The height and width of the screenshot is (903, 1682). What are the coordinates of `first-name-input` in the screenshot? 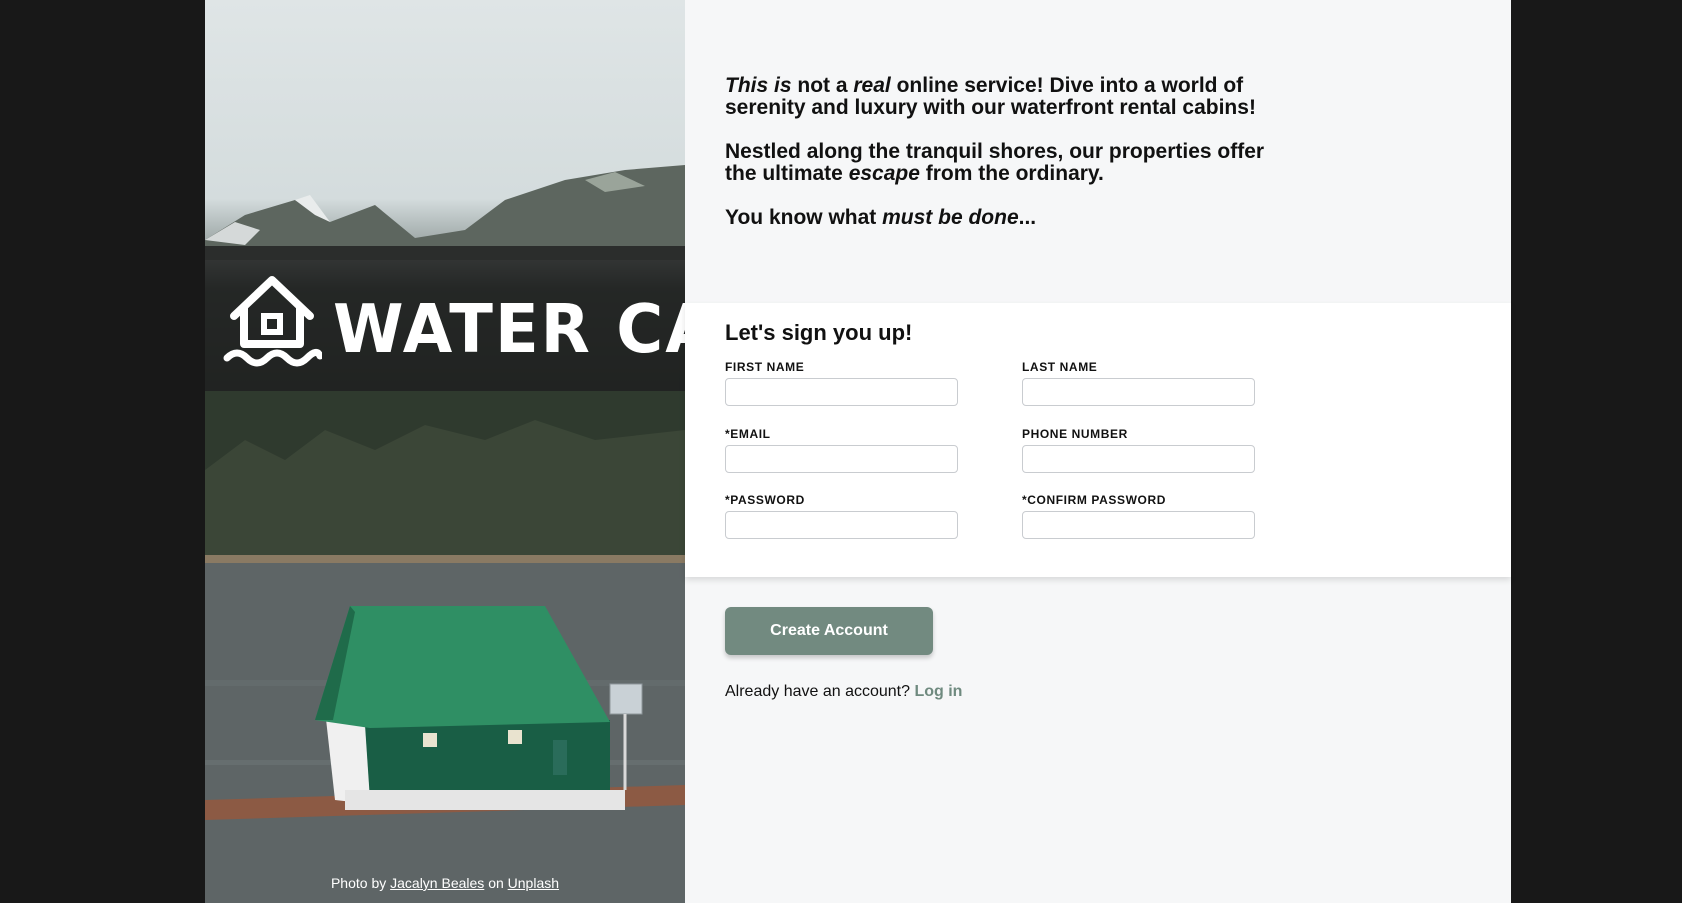 It's located at (841, 392).